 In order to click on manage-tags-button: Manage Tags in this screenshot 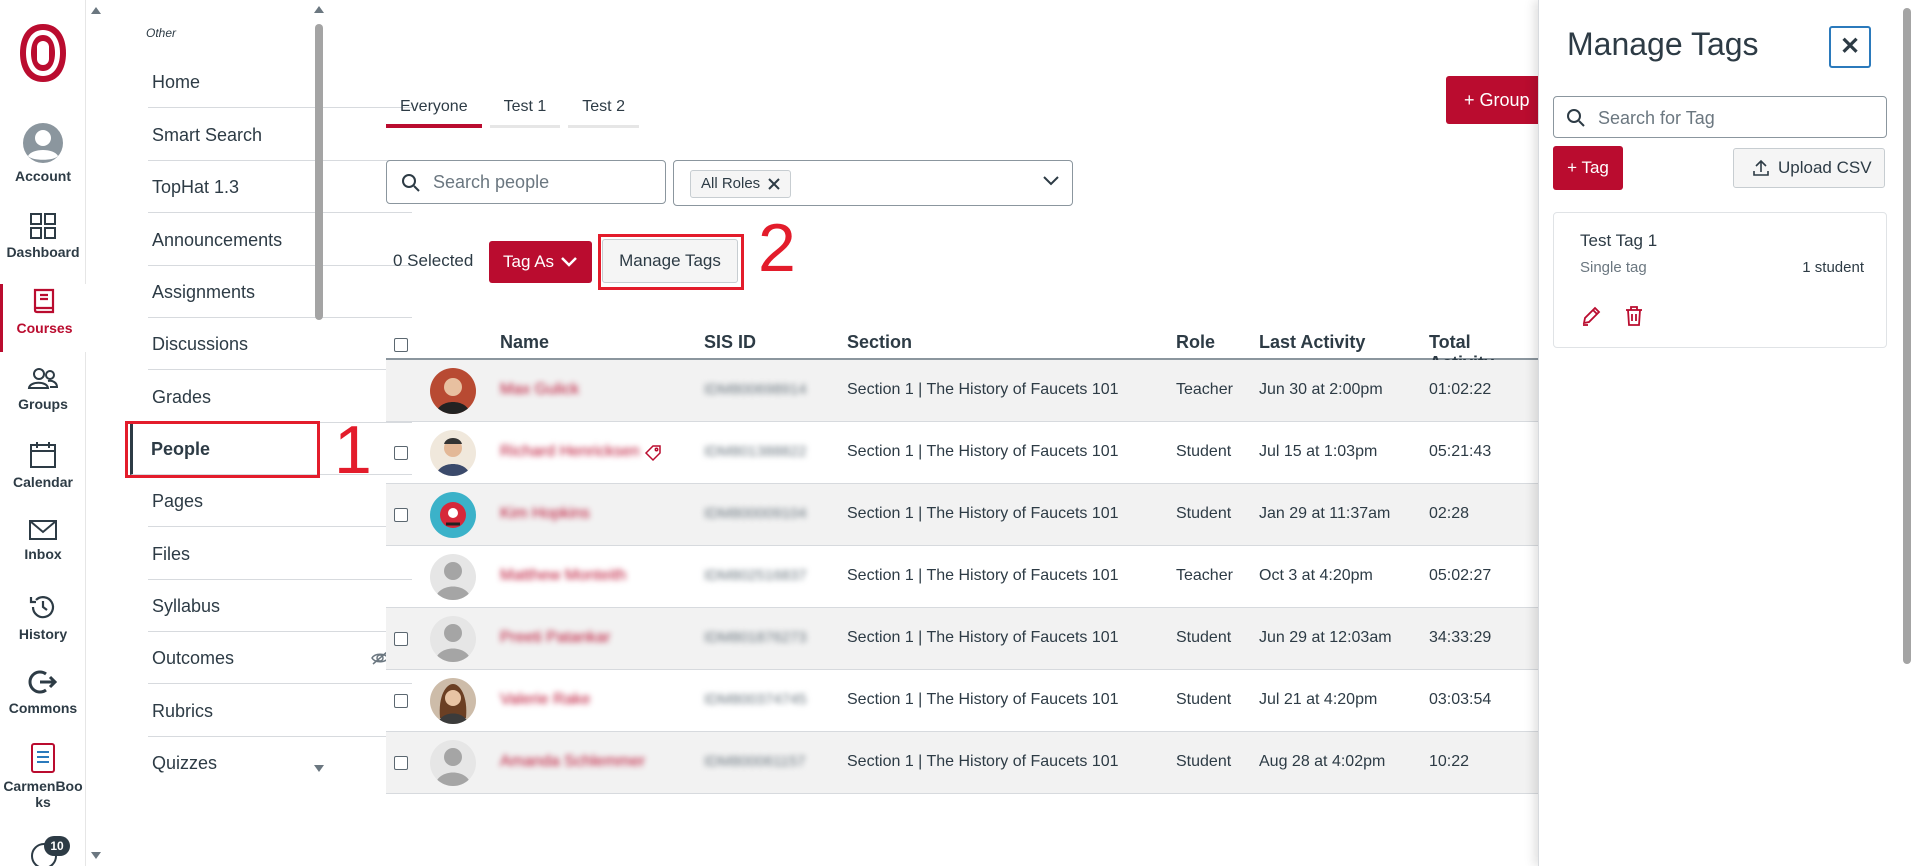, I will do `click(670, 261)`.